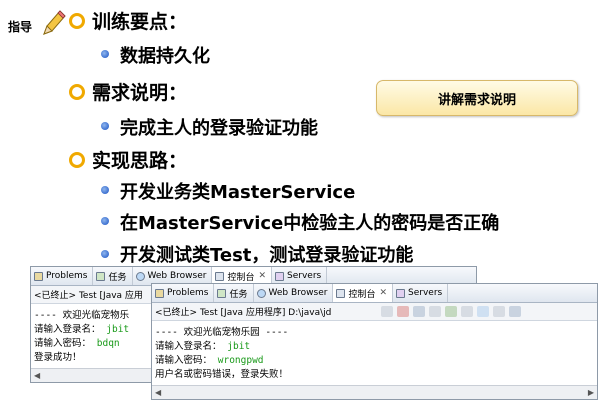 The image size is (611, 402). I want to click on tab-console: 控制台 ✕, so click(363, 293).